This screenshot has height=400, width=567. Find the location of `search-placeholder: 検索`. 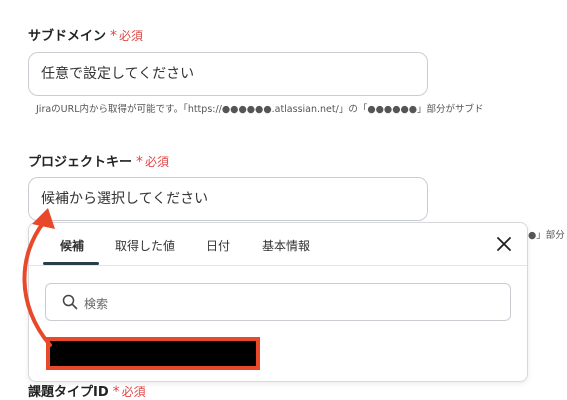

search-placeholder: 検索 is located at coordinates (96, 304).